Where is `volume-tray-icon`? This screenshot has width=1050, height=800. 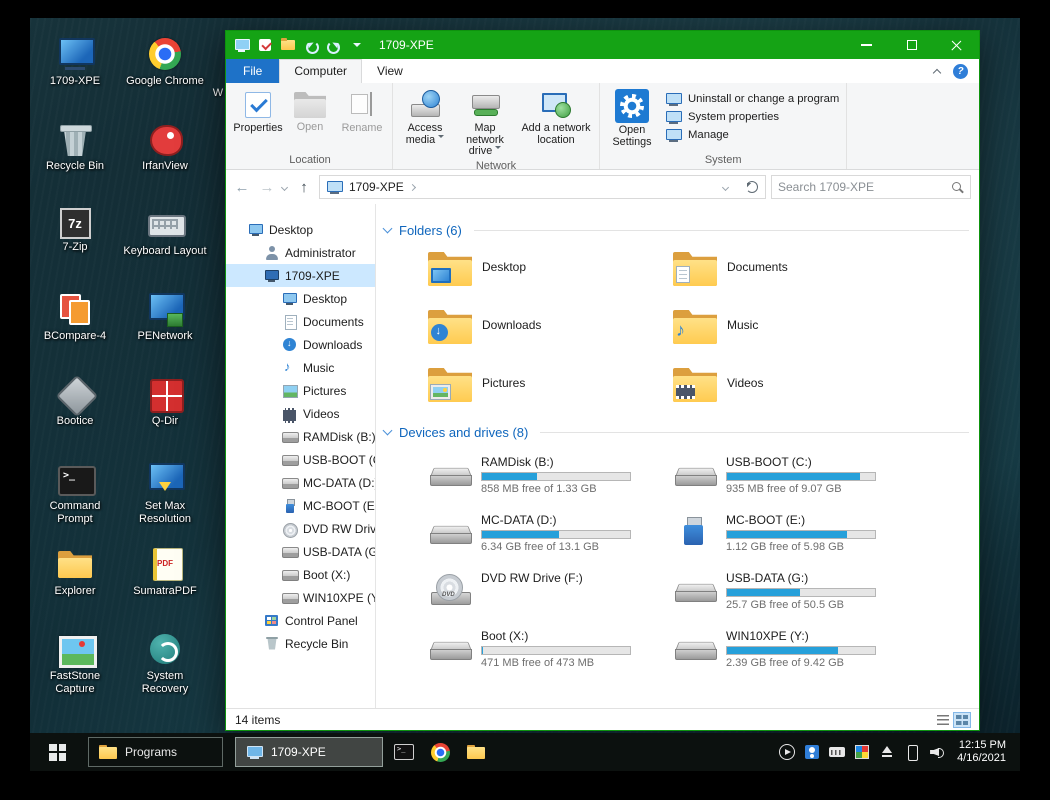 volume-tray-icon is located at coordinates (937, 752).